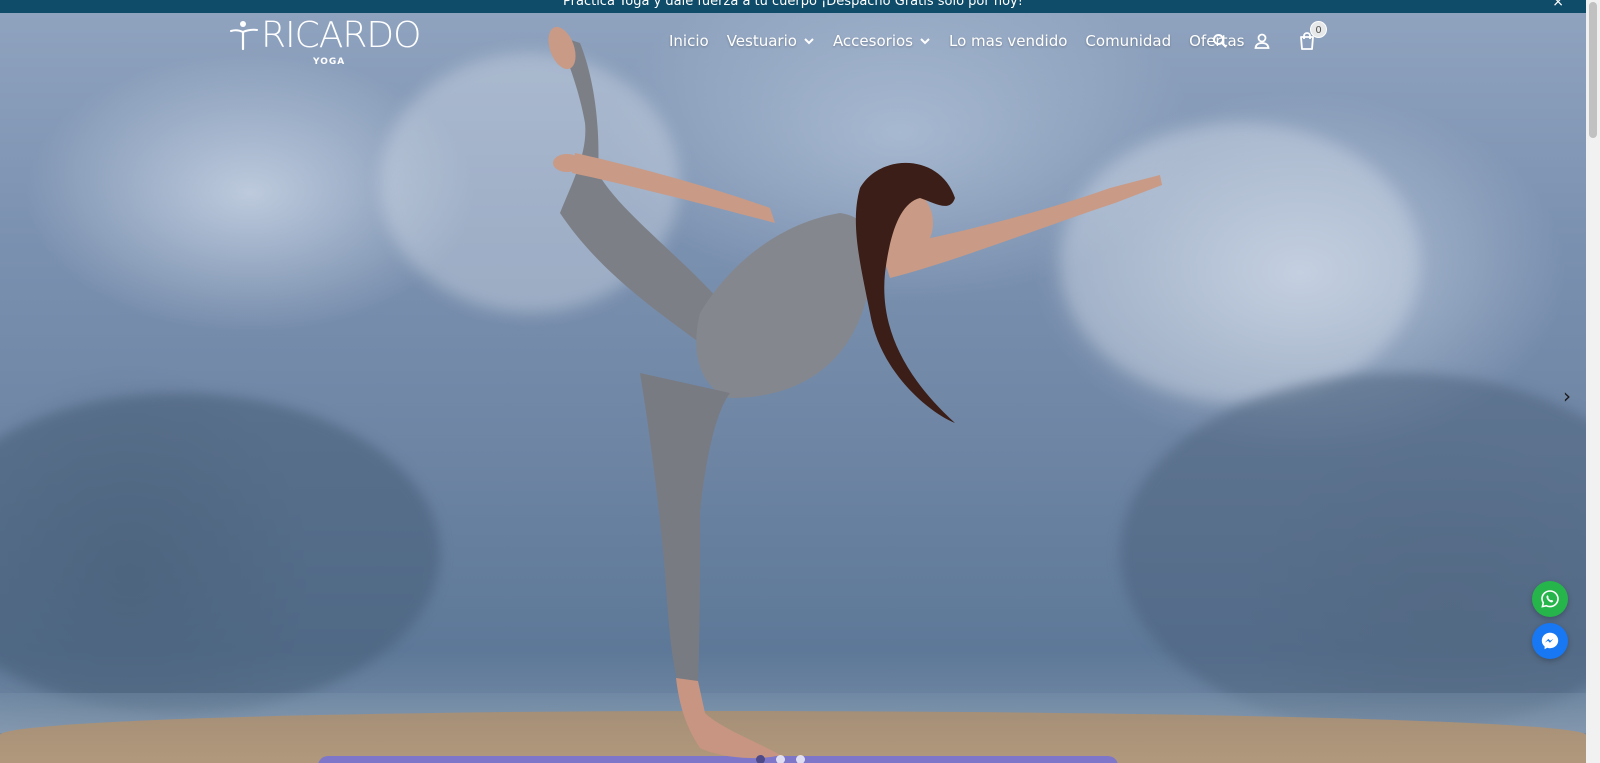 Image resolution: width=1600 pixels, height=763 pixels. I want to click on whatsapp-icon, so click(1550, 599).